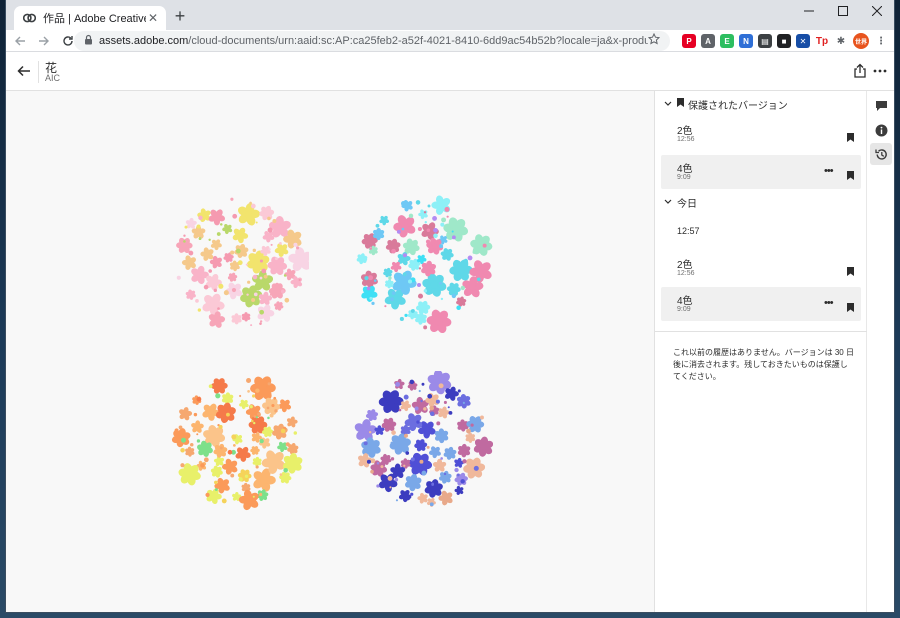 The width and height of the screenshot is (900, 618). What do you see at coordinates (765, 41) in the screenshot?
I see `reader-extension-icon: ▤` at bounding box center [765, 41].